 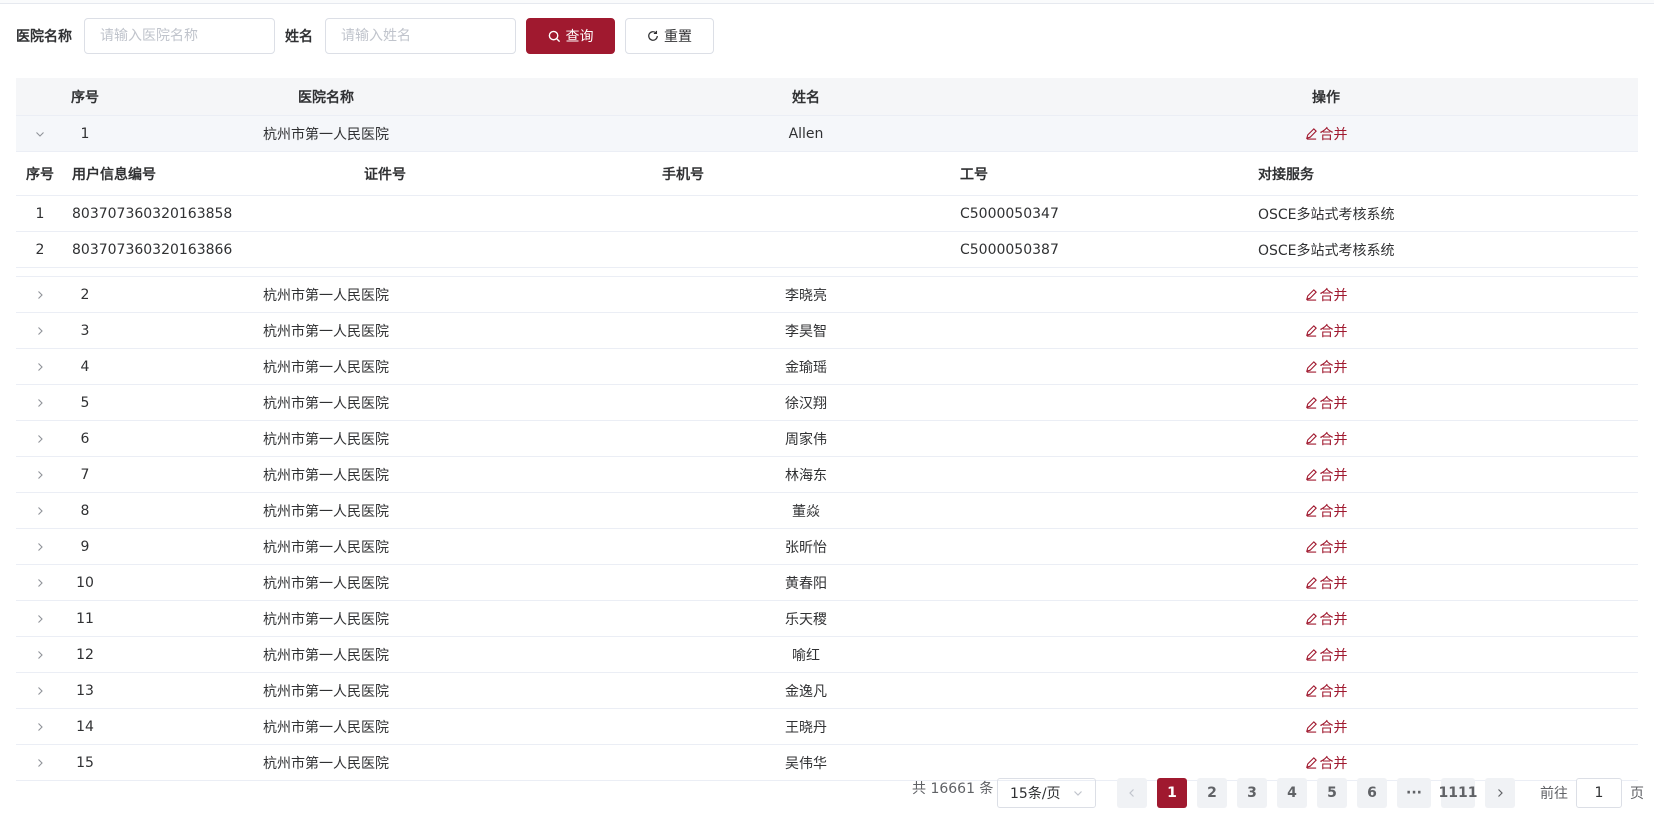 I want to click on row-name: Allen, so click(x=806, y=133).